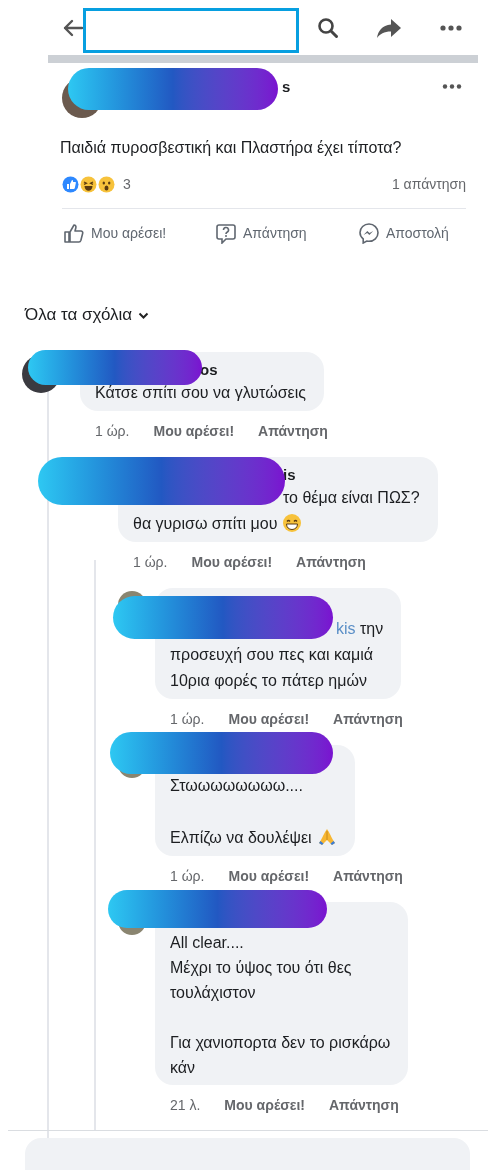 The image size is (500, 1170). What do you see at coordinates (183, 1068) in the screenshot?
I see `comment-text: κάν` at bounding box center [183, 1068].